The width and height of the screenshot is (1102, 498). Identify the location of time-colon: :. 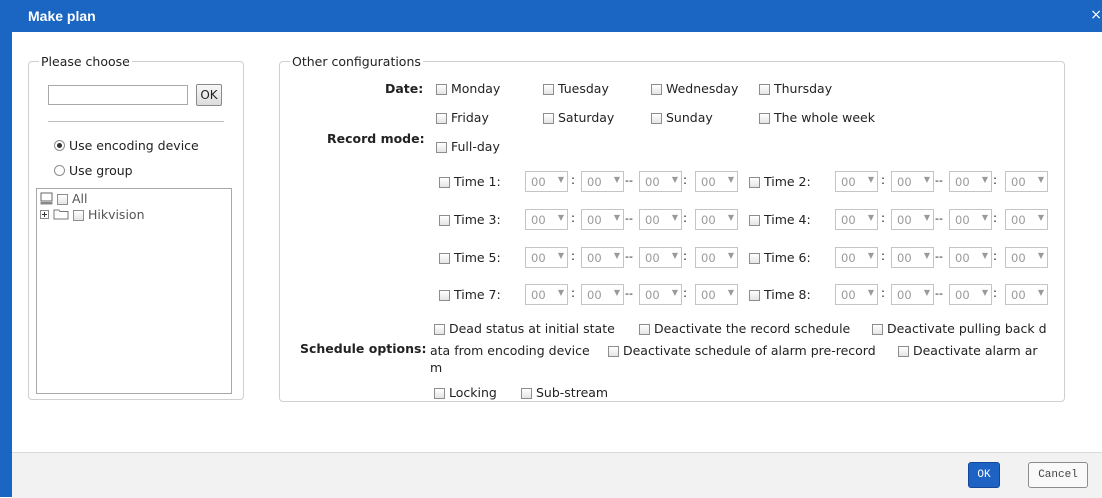
(883, 218).